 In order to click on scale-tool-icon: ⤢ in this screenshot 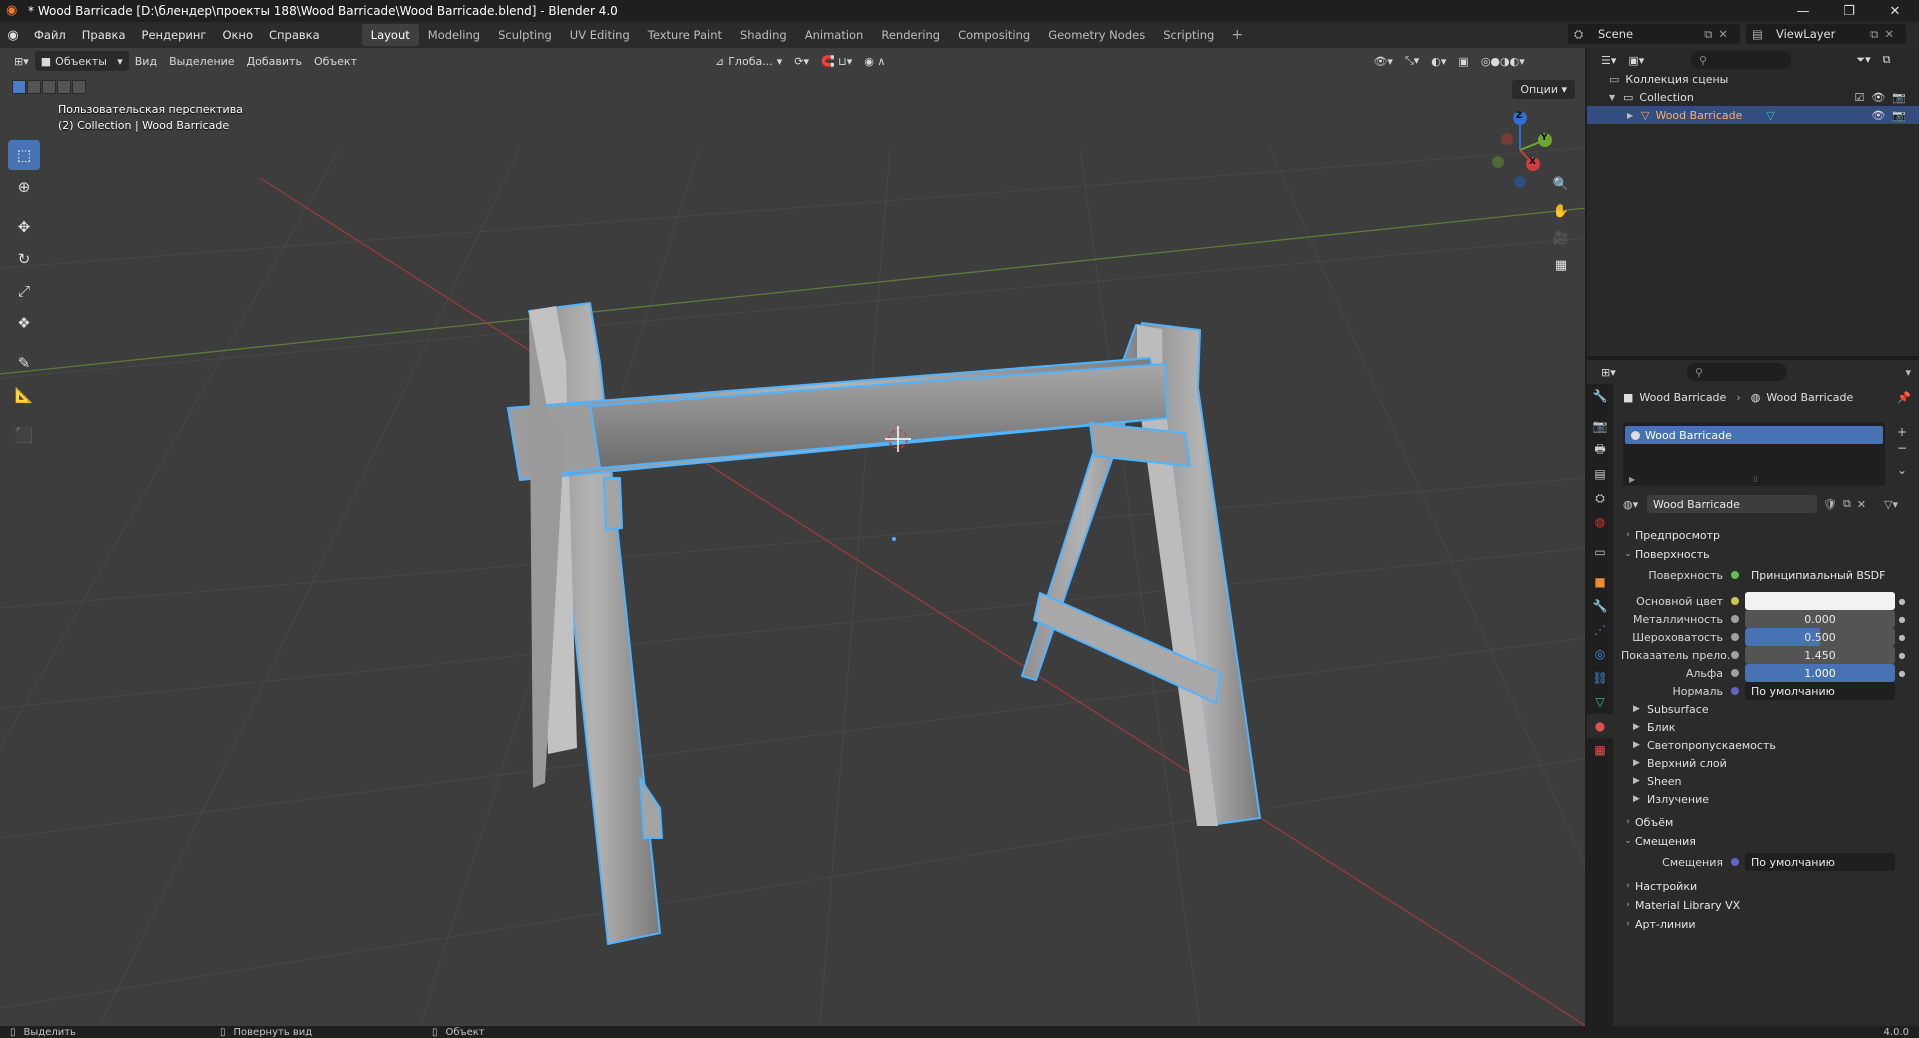, I will do `click(24, 291)`.